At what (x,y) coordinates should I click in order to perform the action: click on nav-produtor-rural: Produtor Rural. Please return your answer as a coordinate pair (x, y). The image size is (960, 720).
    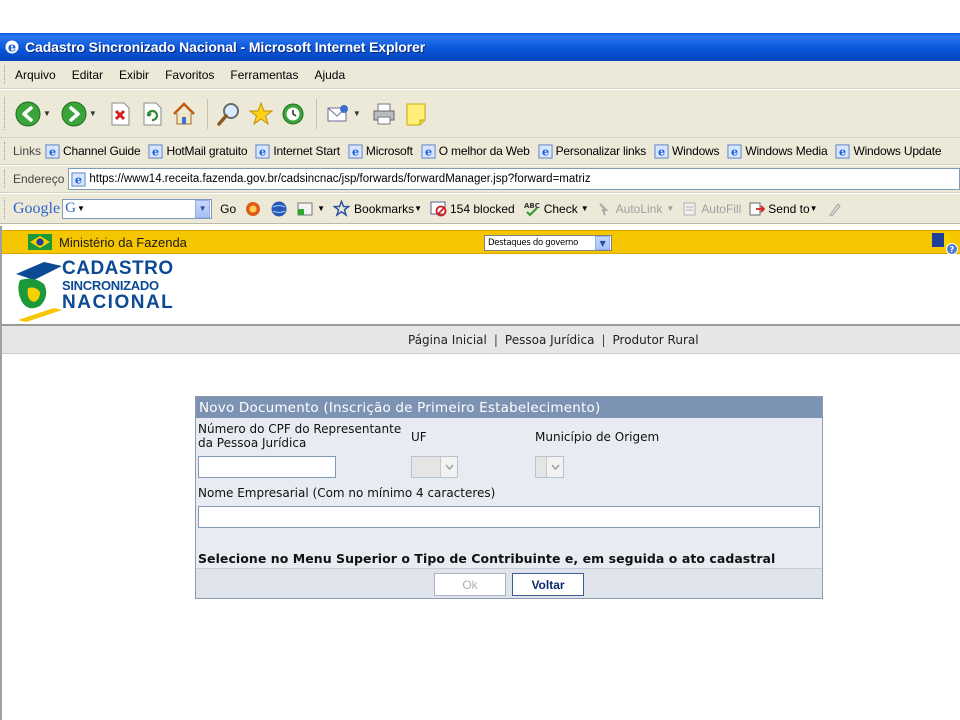
    Looking at the image, I should click on (656, 340).